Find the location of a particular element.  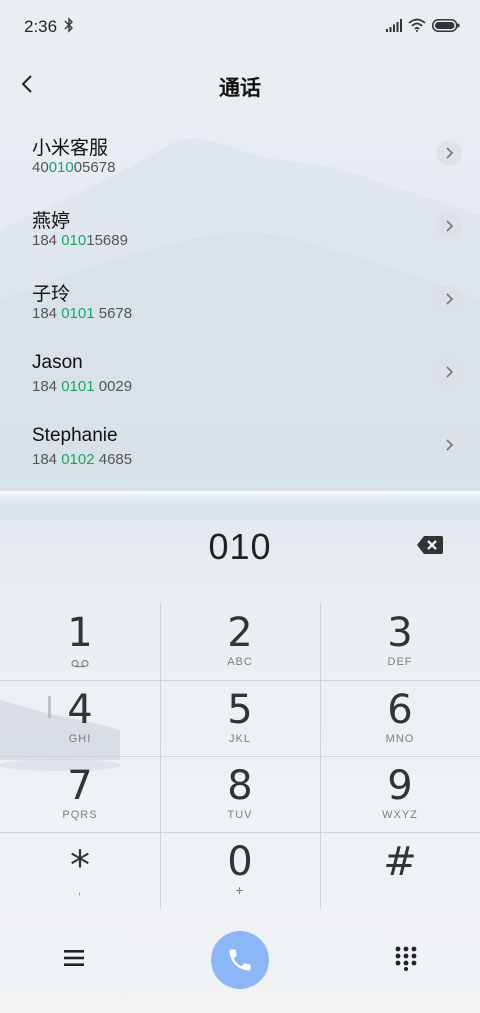

key-hash: # is located at coordinates (400, 870).